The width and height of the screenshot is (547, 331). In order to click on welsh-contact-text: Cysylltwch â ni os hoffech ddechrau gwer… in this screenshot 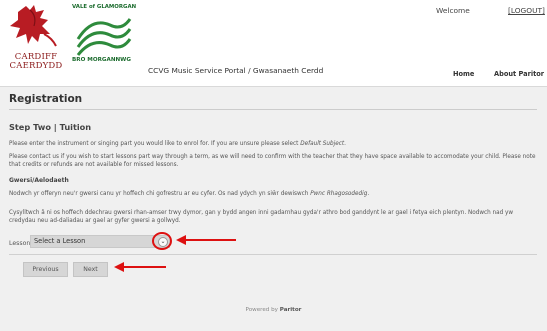, I will do `click(261, 217)`.